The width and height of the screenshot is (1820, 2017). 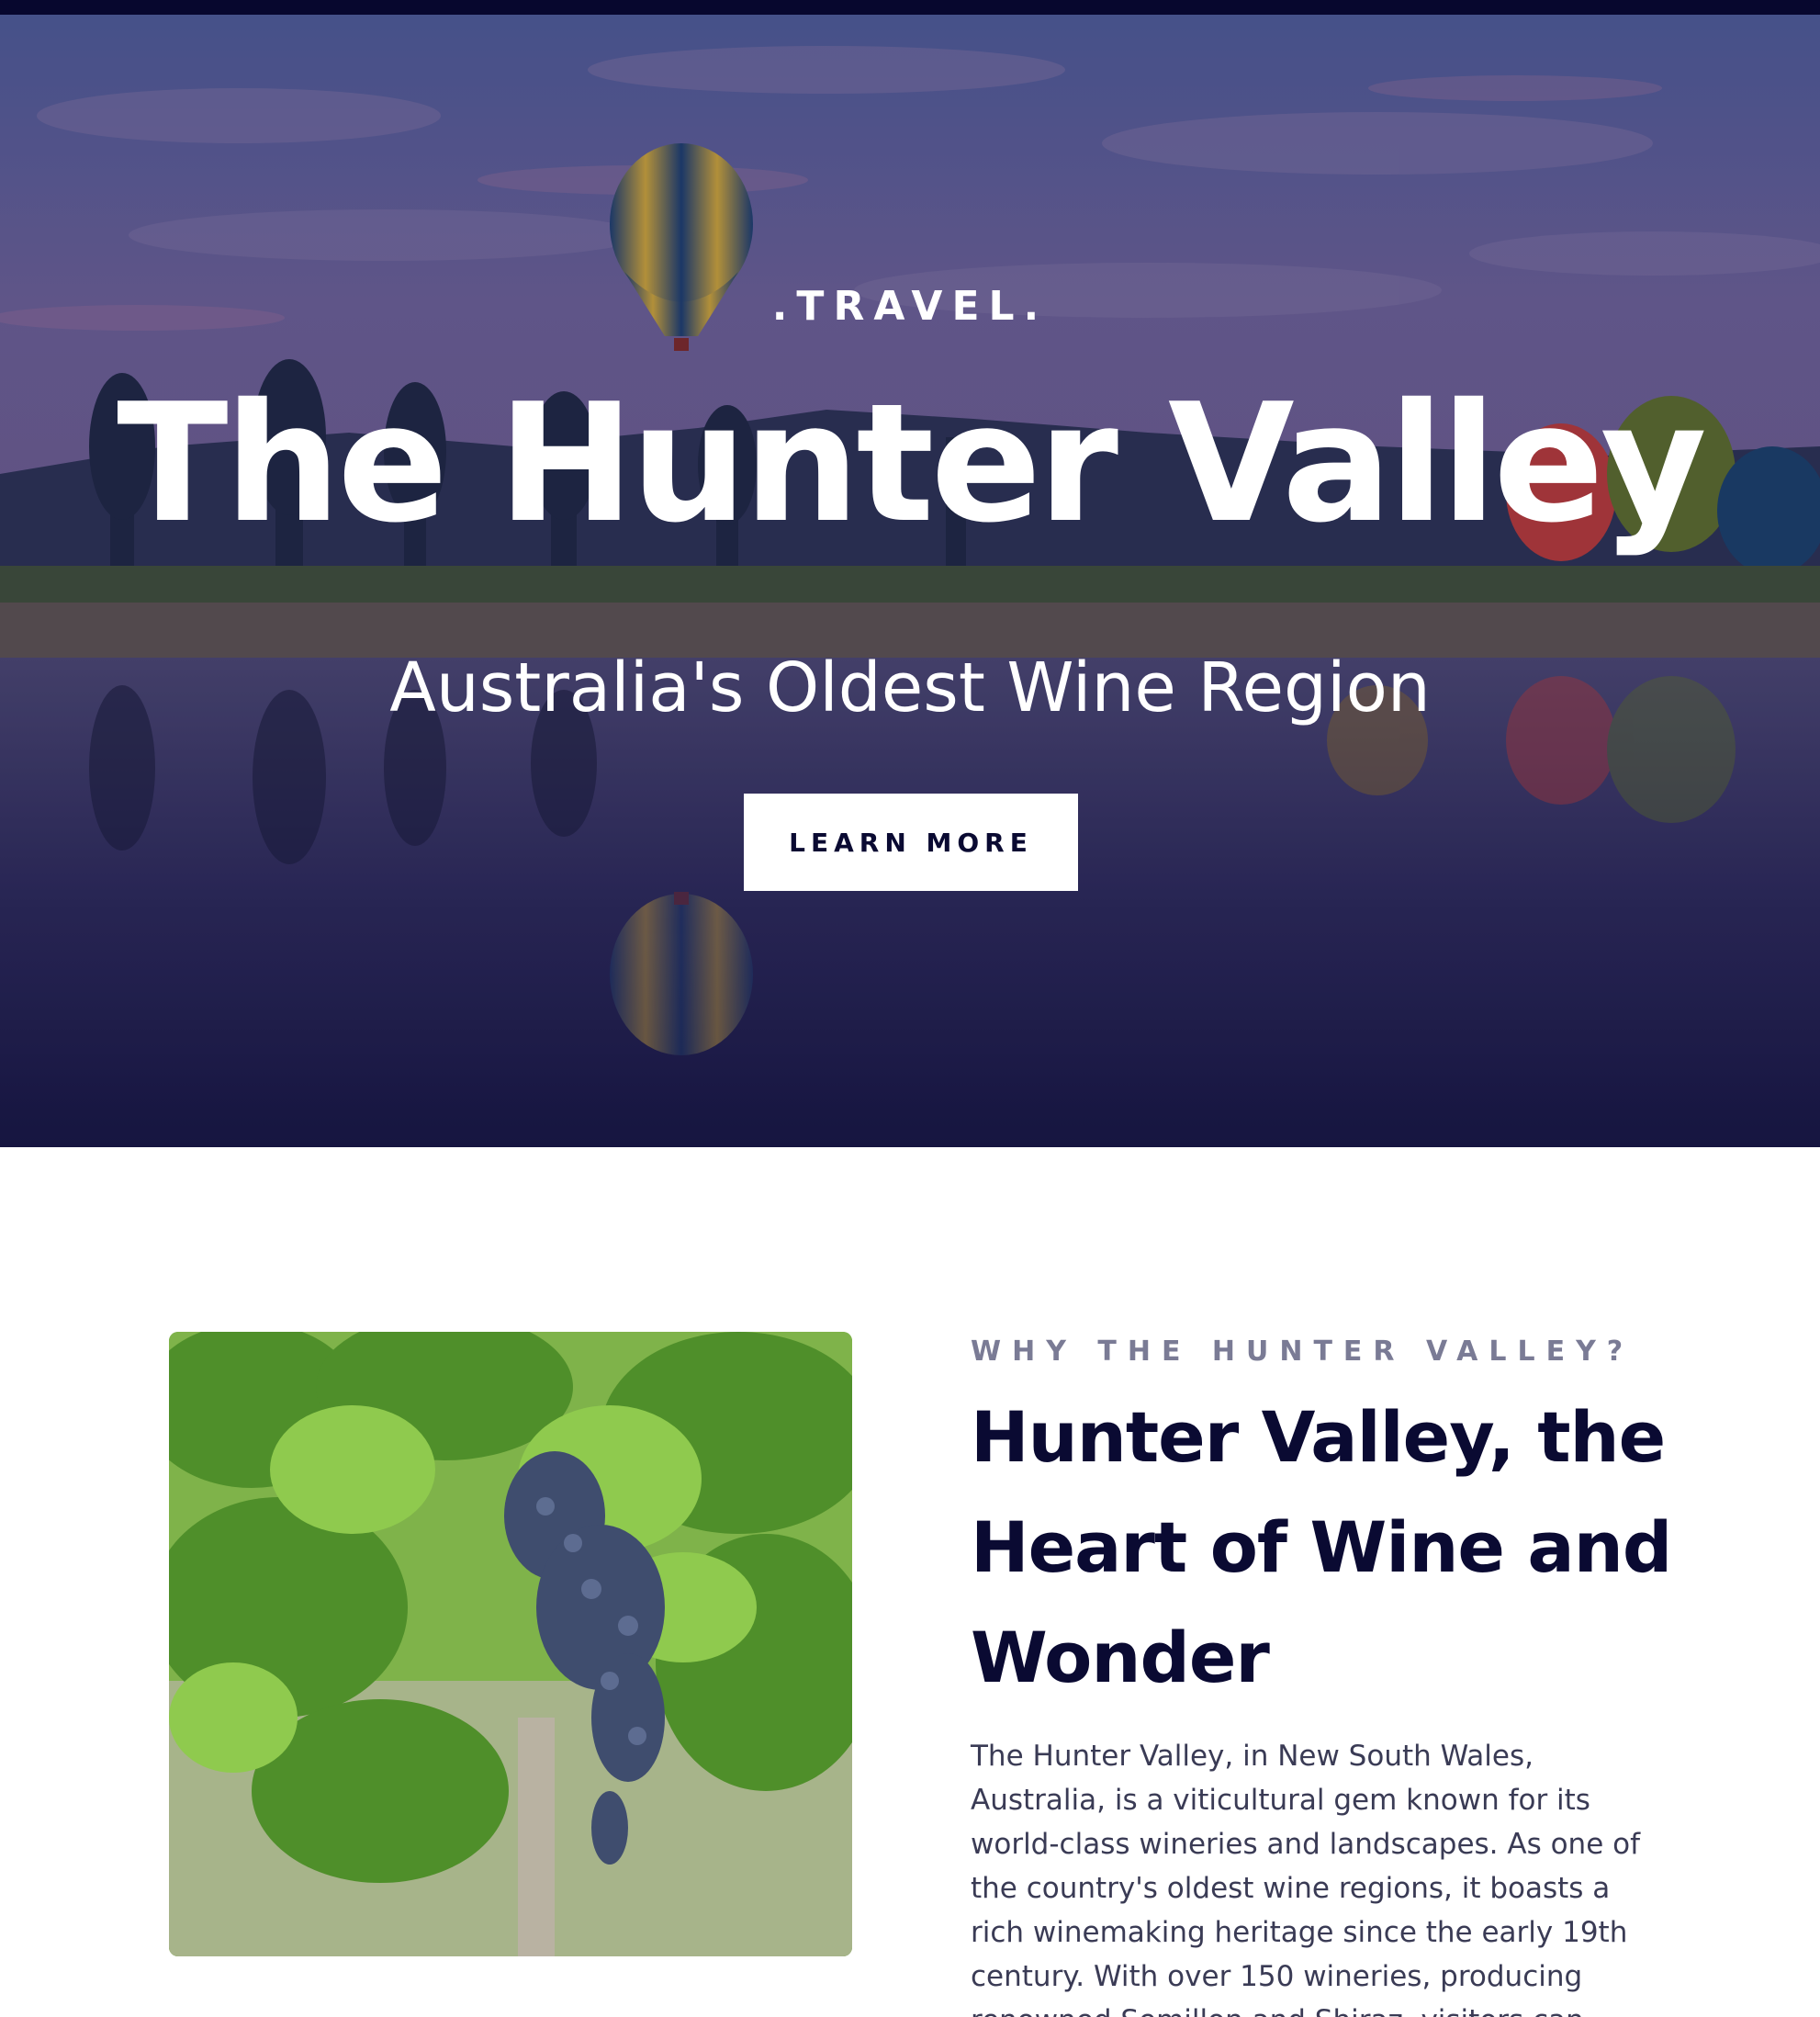 I want to click on grape-vines-image, so click(x=510, y=1644).